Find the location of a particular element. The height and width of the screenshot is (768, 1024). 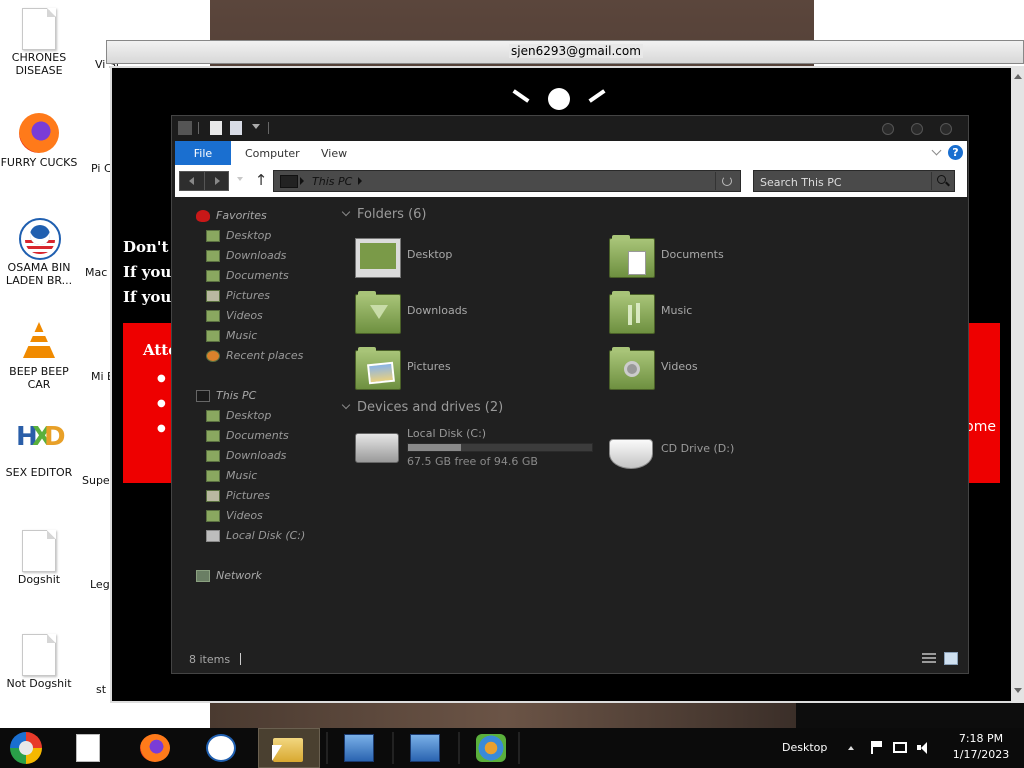

nav-label: Documents is located at coordinates (257, 435).